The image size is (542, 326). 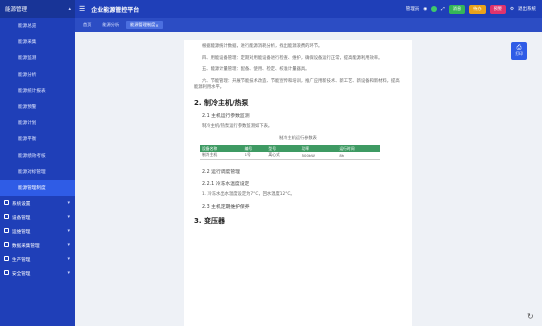 What do you see at coordinates (37, 139) in the screenshot?
I see `sidebar-item: 能源平衡` at bounding box center [37, 139].